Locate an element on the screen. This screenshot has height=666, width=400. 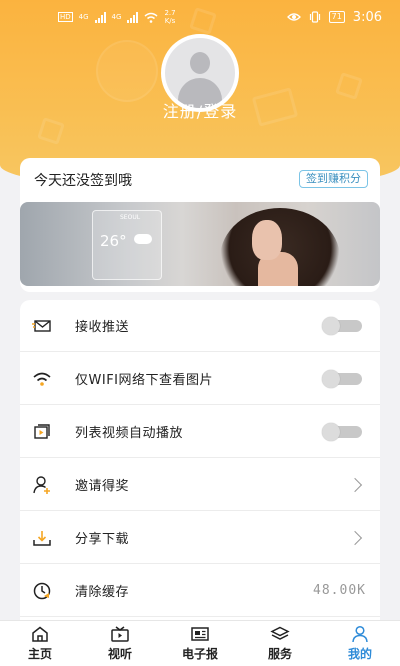
cloud-icon is located at coordinates (143, 239).